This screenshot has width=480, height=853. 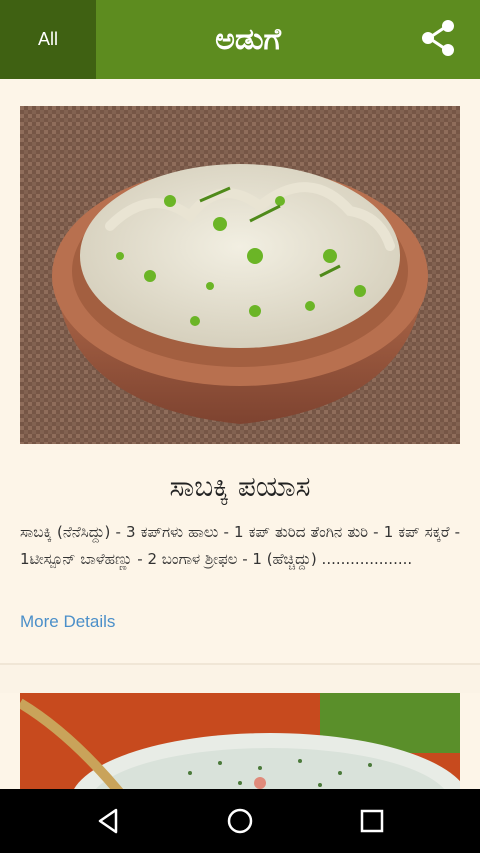 I want to click on back-icon, so click(x=108, y=821).